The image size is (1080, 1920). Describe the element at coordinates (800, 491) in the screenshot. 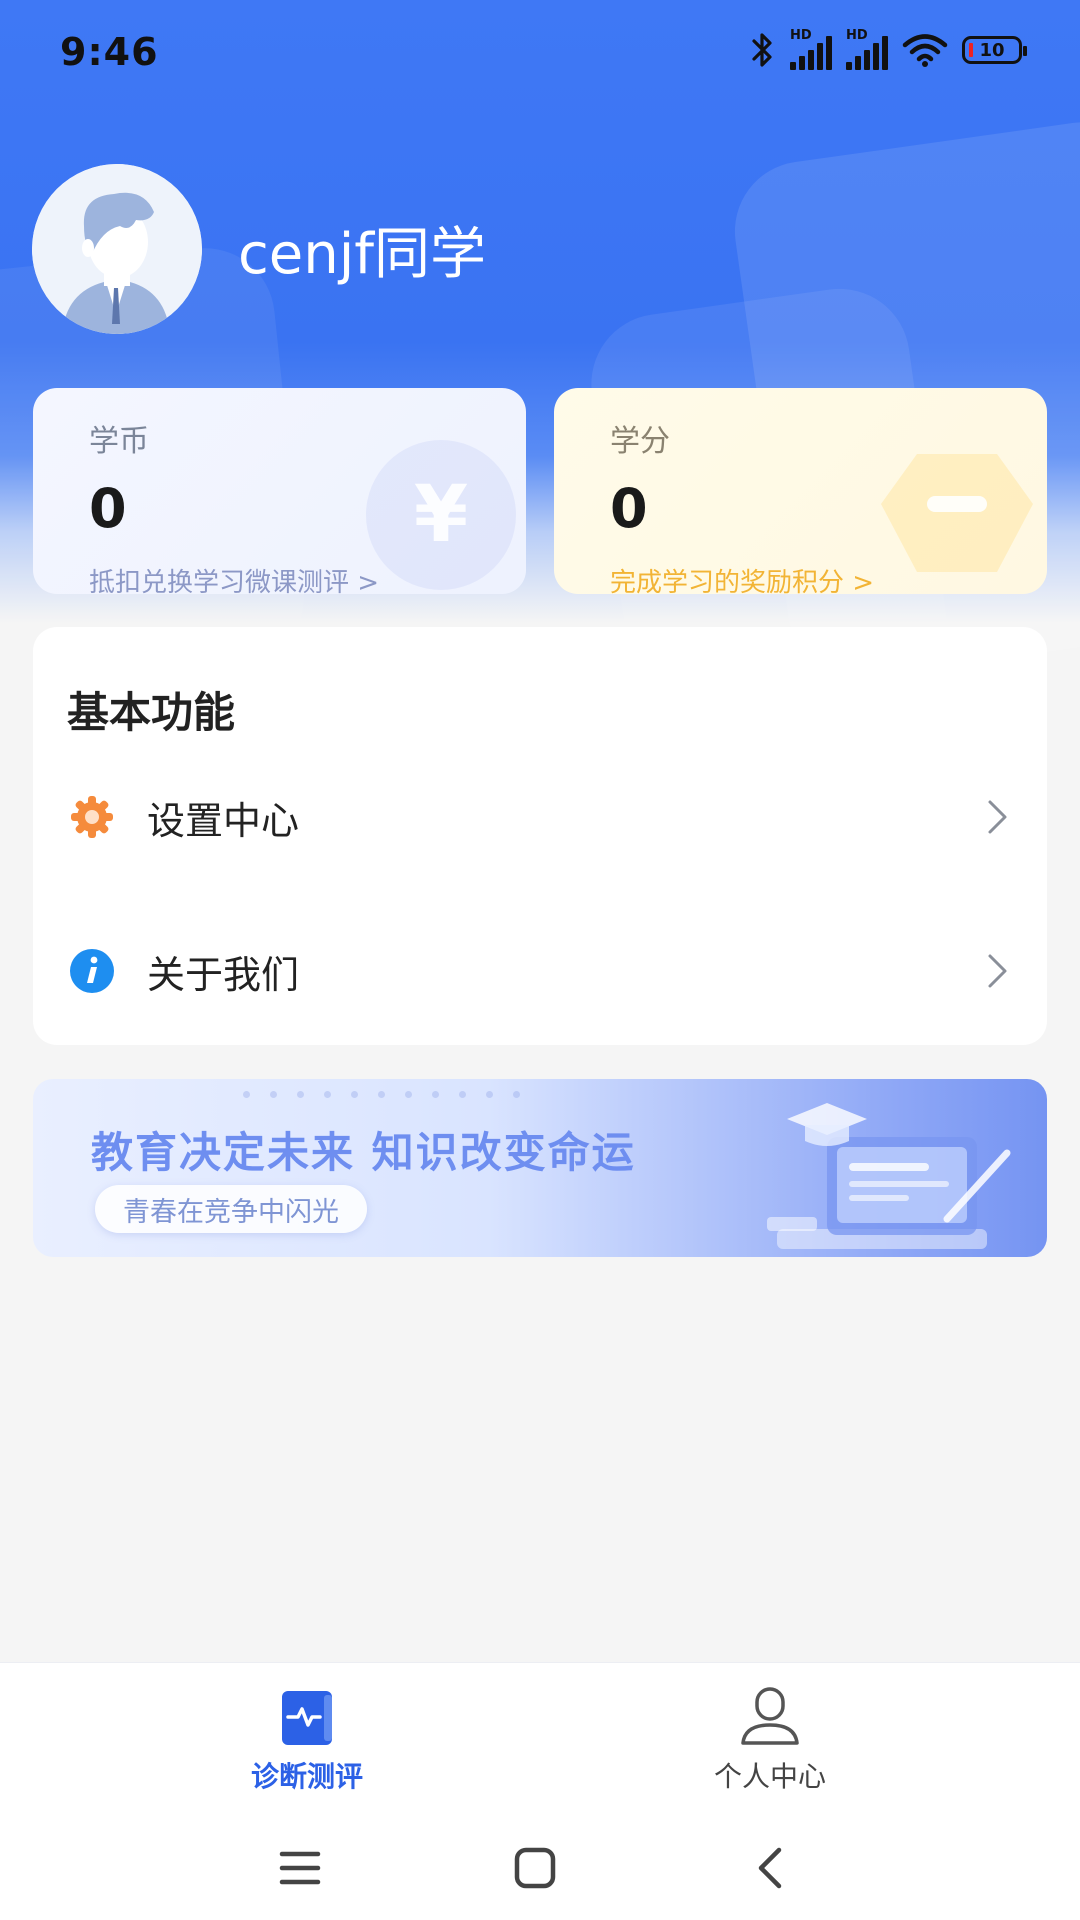

I see `credit-card: 学分 0 完成学习的奖励积分 >` at that location.